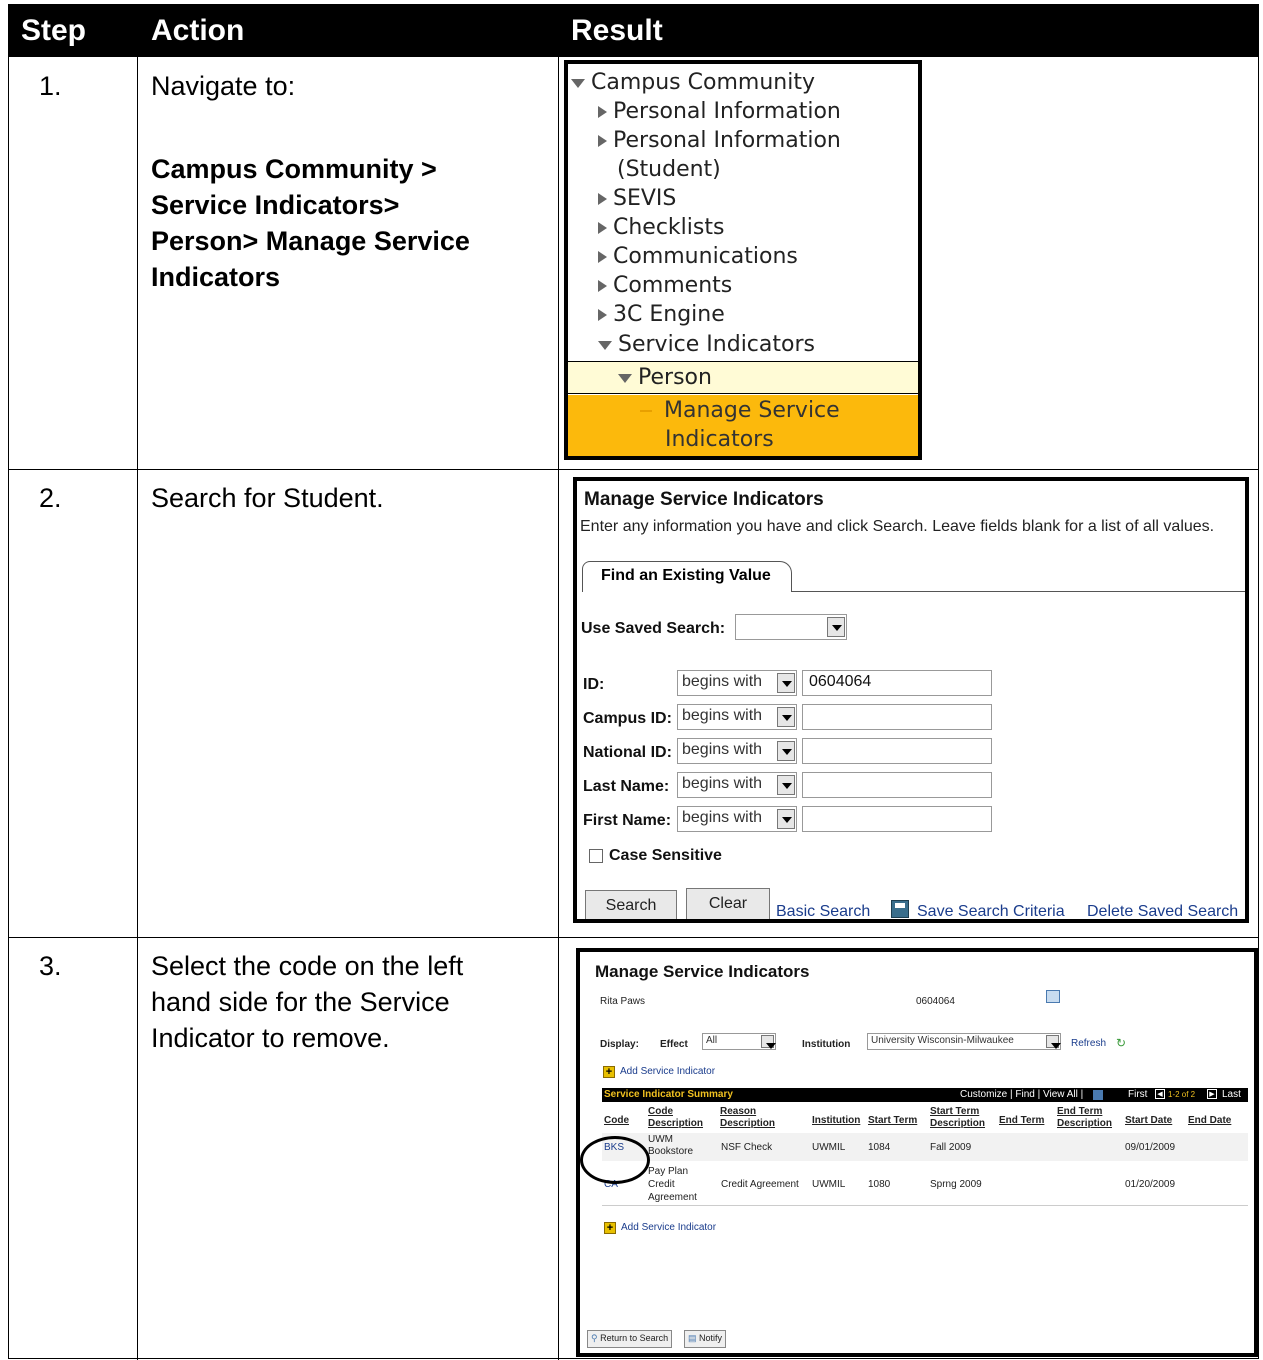 The image size is (1263, 1360). I want to click on last-name-input, so click(897, 785).